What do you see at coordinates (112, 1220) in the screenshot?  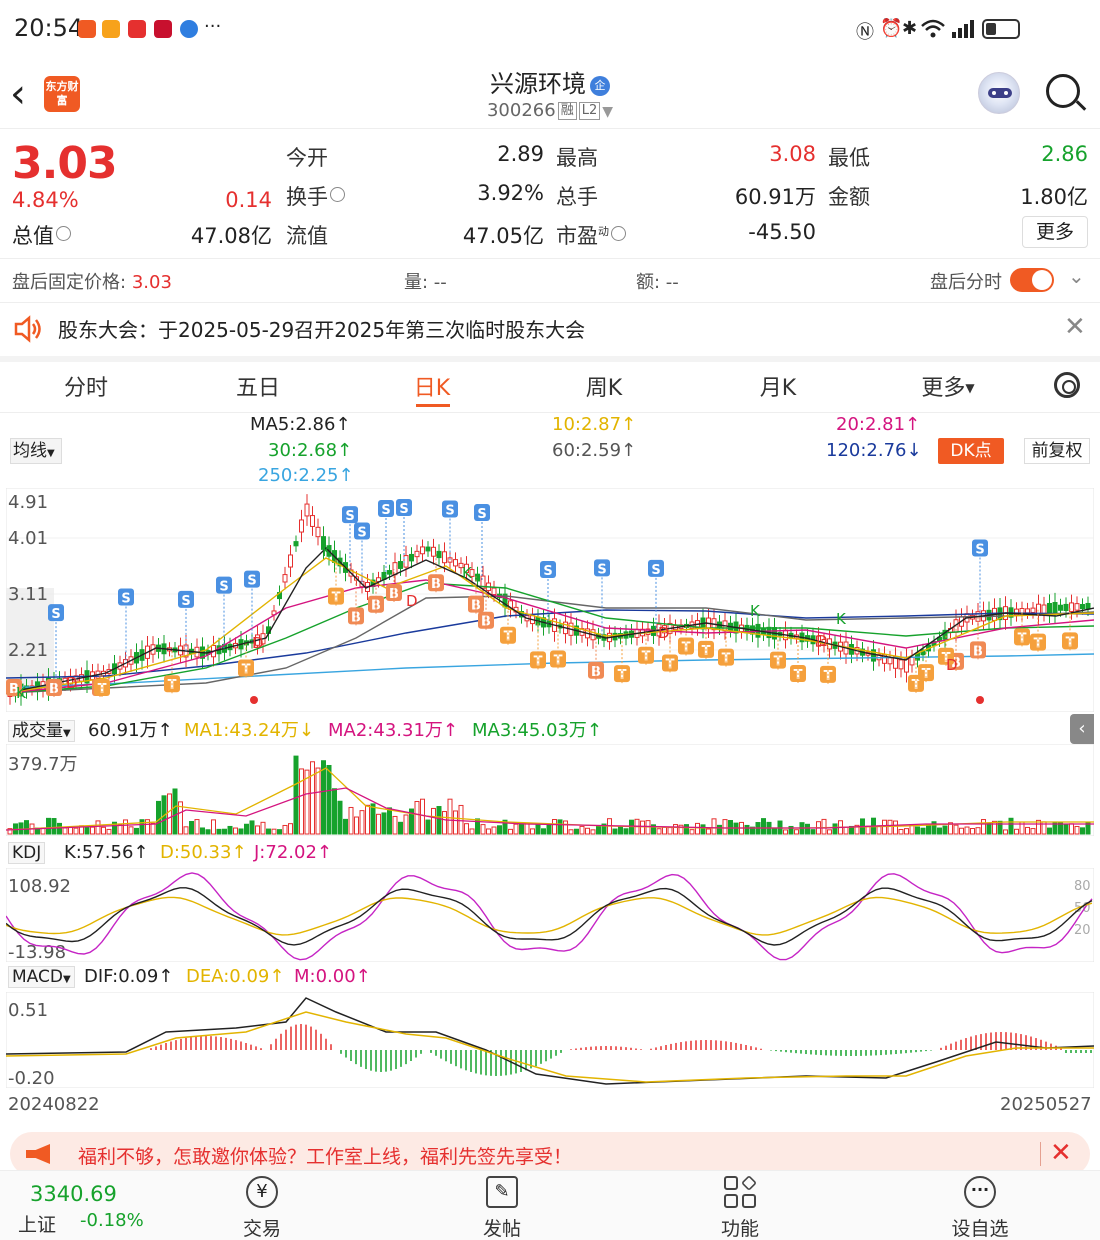 I see `index-change-pct: -0.18%` at bounding box center [112, 1220].